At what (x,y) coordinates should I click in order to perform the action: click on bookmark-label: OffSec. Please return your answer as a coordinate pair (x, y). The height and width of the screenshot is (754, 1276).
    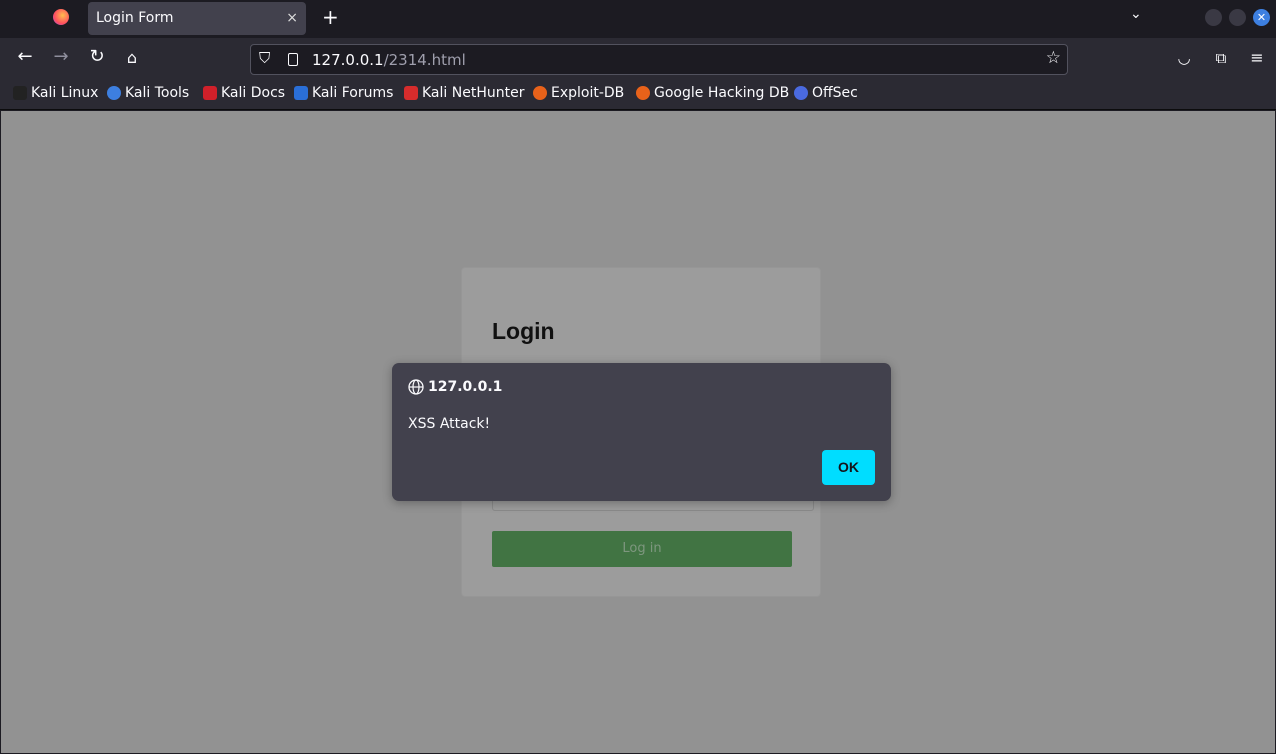
    Looking at the image, I should click on (835, 93).